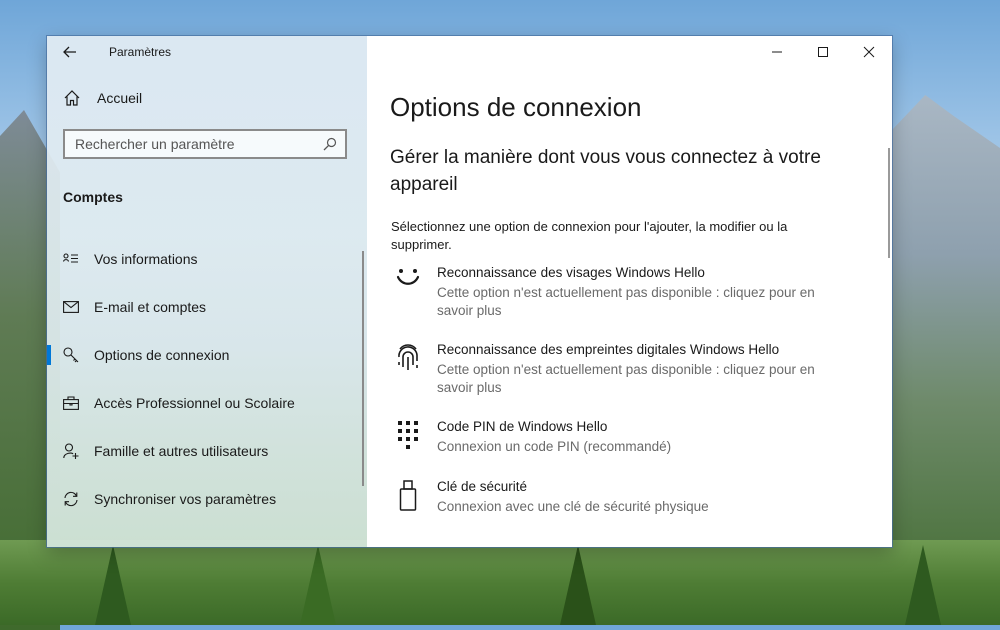  I want to click on back-button, so click(70, 52).